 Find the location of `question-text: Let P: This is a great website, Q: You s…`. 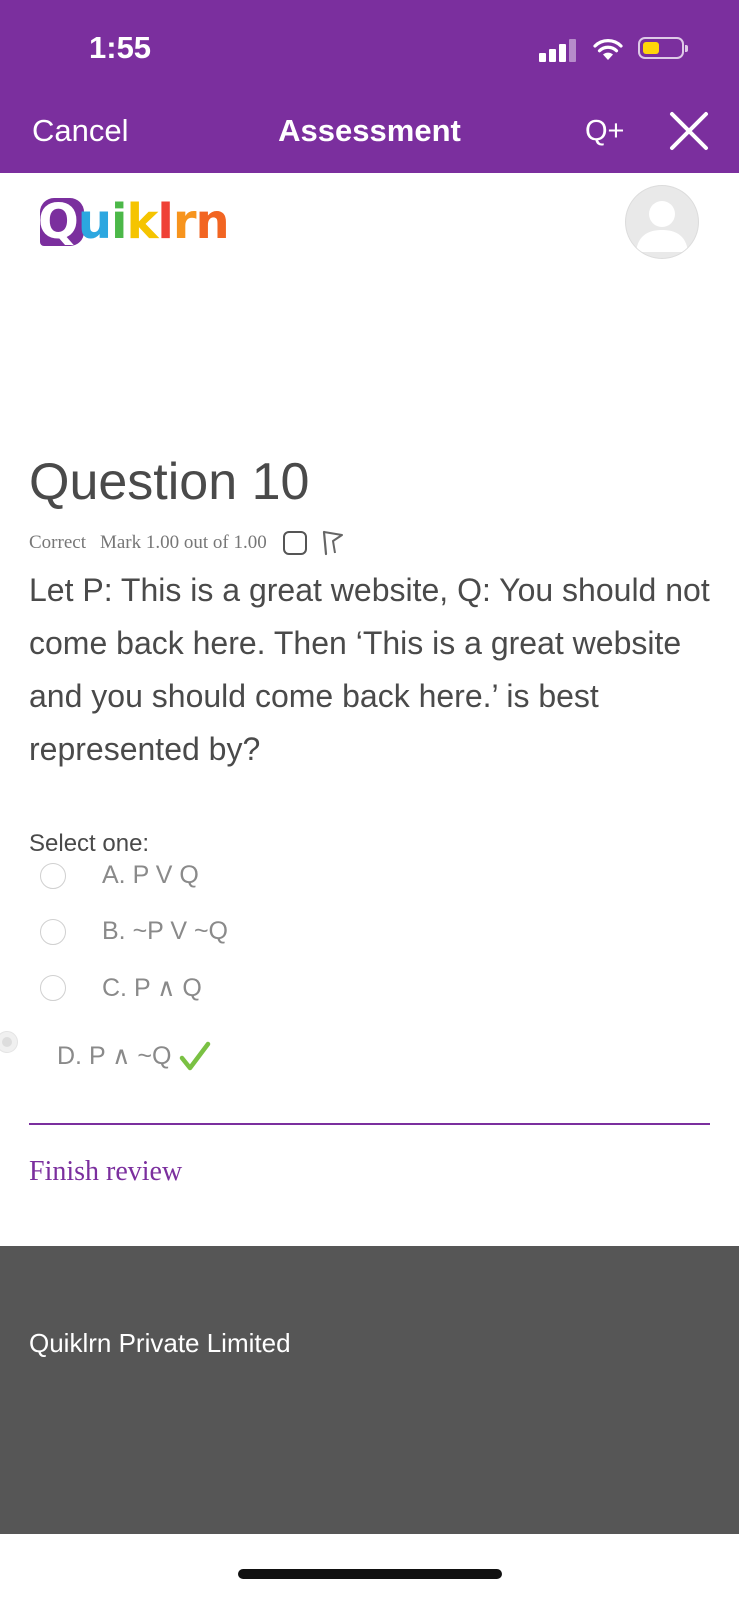

question-text: Let P: This is a great website, Q: You s… is located at coordinates (369, 669).